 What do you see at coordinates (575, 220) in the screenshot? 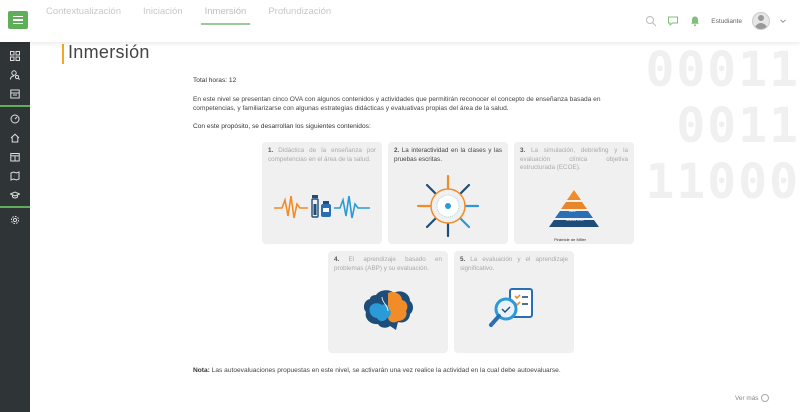
I see `pyramid-level-label: Muestra cómo` at bounding box center [575, 220].